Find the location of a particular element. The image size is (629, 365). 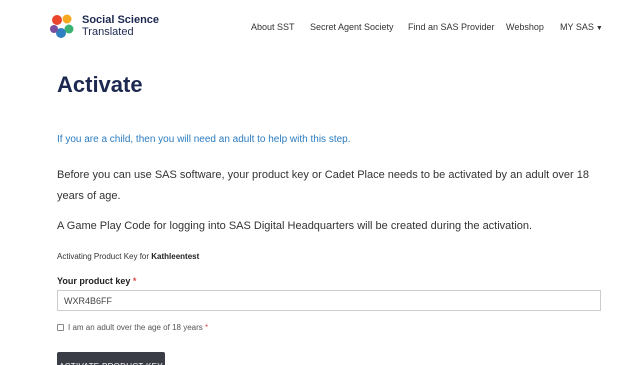

nav-webshop: Webshop is located at coordinates (525, 27).